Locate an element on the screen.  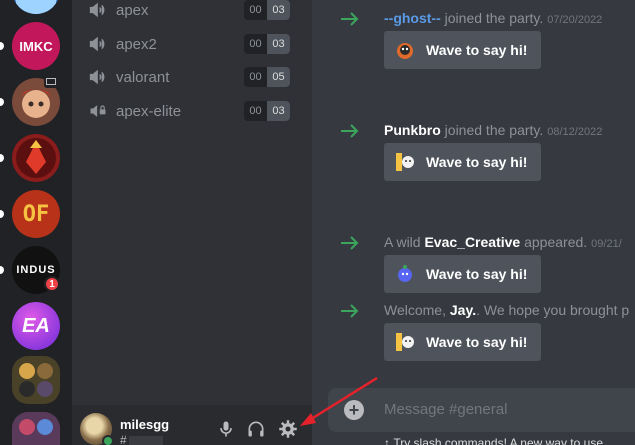
server-icon-blue is located at coordinates (36, 7).